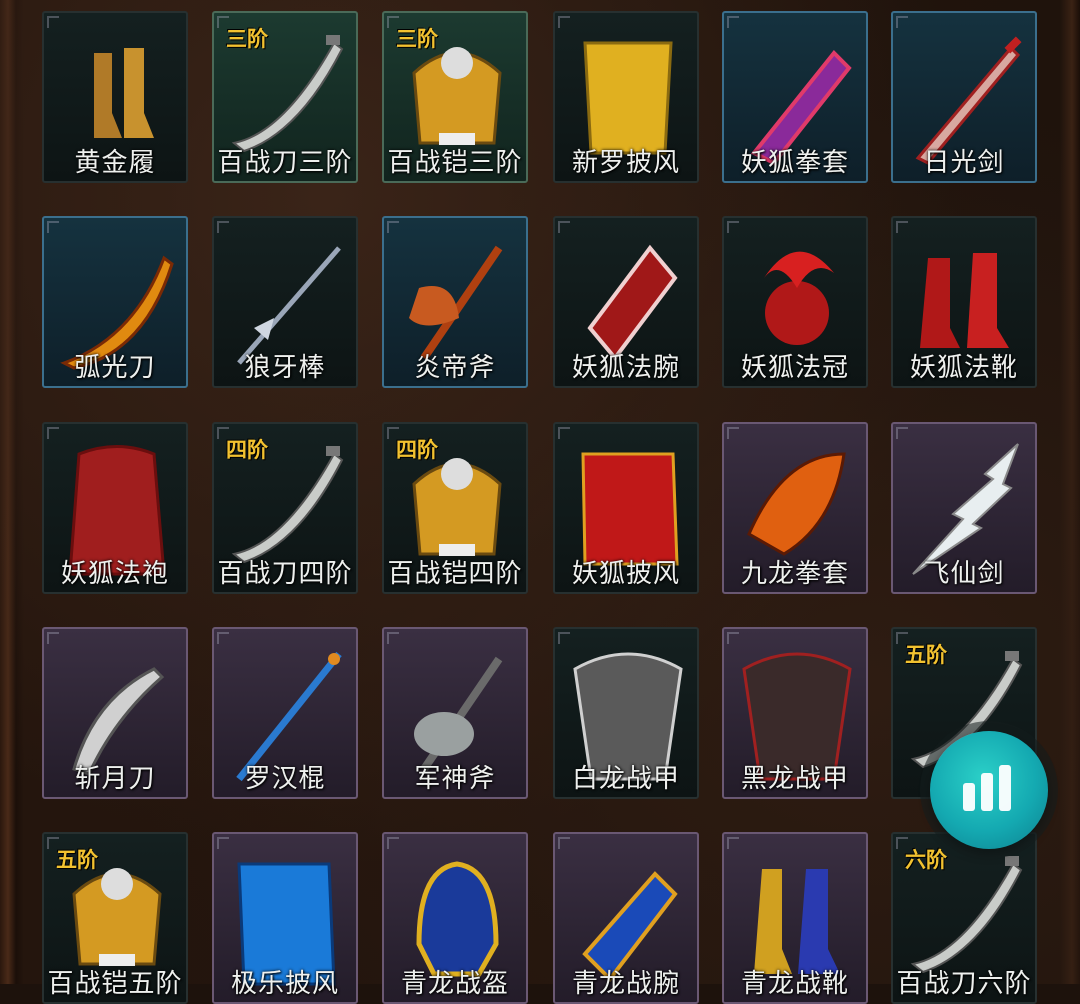  Describe the element at coordinates (795, 918) in the screenshot. I see `item-slot: 青龙战靴` at that location.